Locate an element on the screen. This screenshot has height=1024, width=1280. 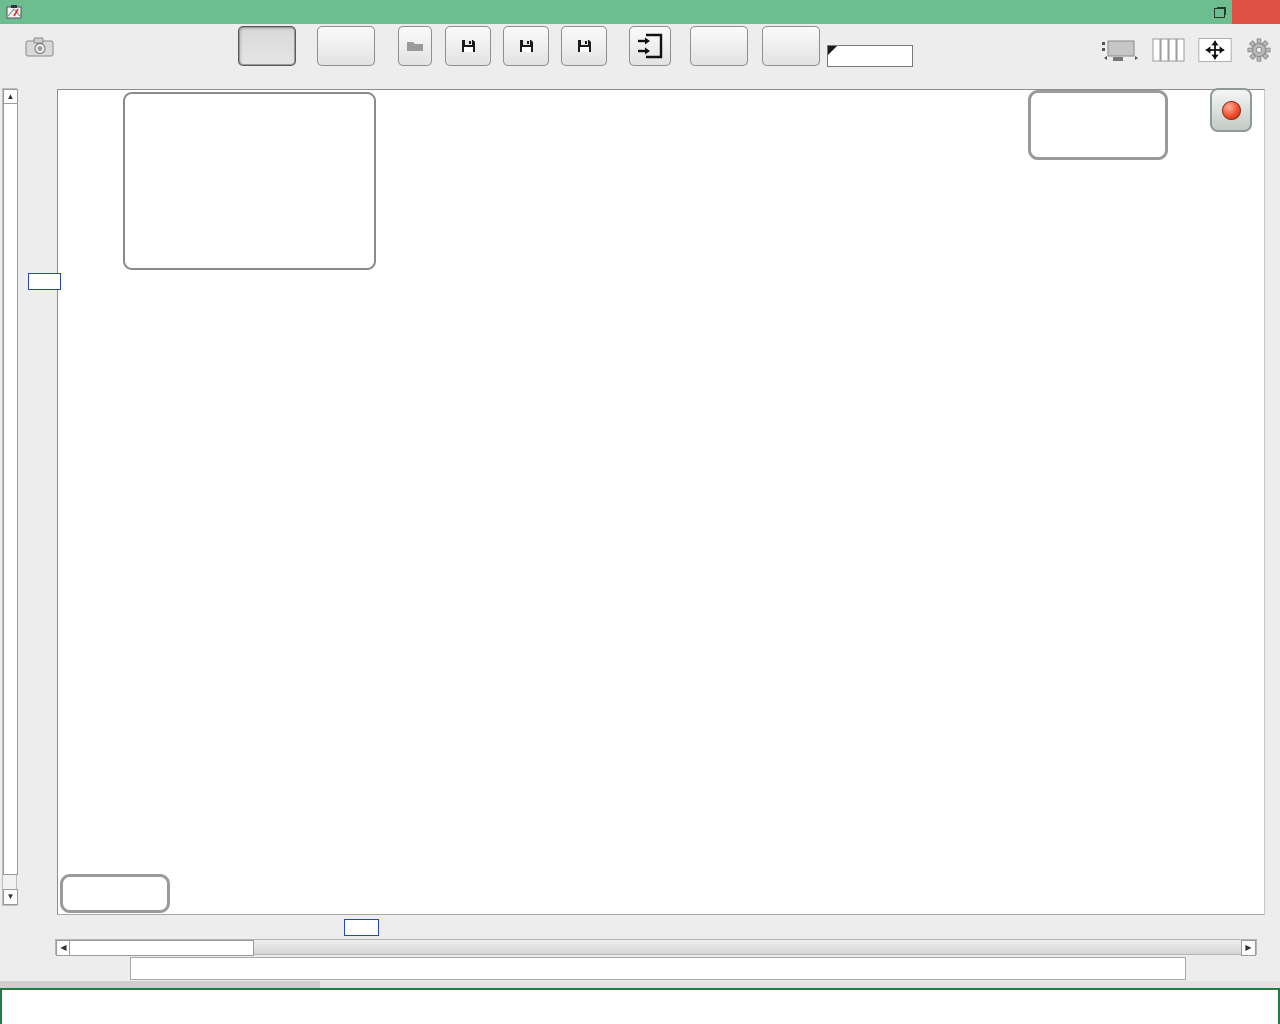
pan-arrows-icon is located at coordinates (1215, 50).